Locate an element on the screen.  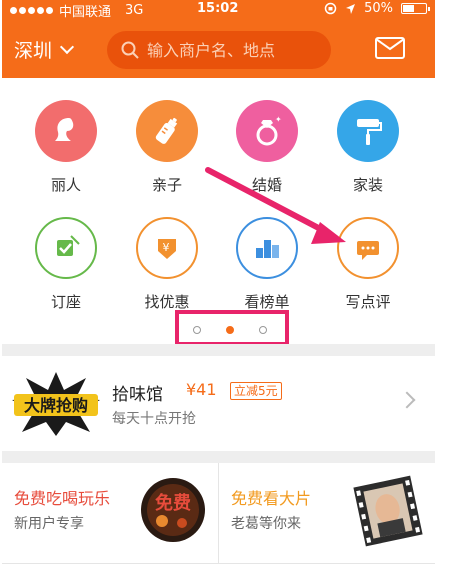
bottom-border is located at coordinates (218, 563).